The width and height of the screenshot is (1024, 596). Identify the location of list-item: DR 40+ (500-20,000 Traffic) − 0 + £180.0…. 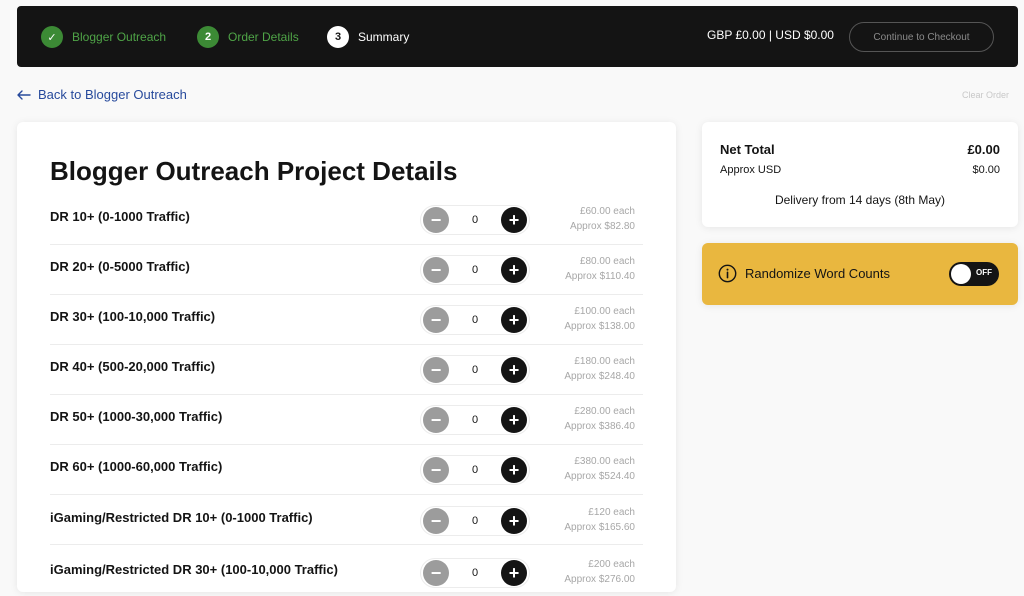
(346, 370).